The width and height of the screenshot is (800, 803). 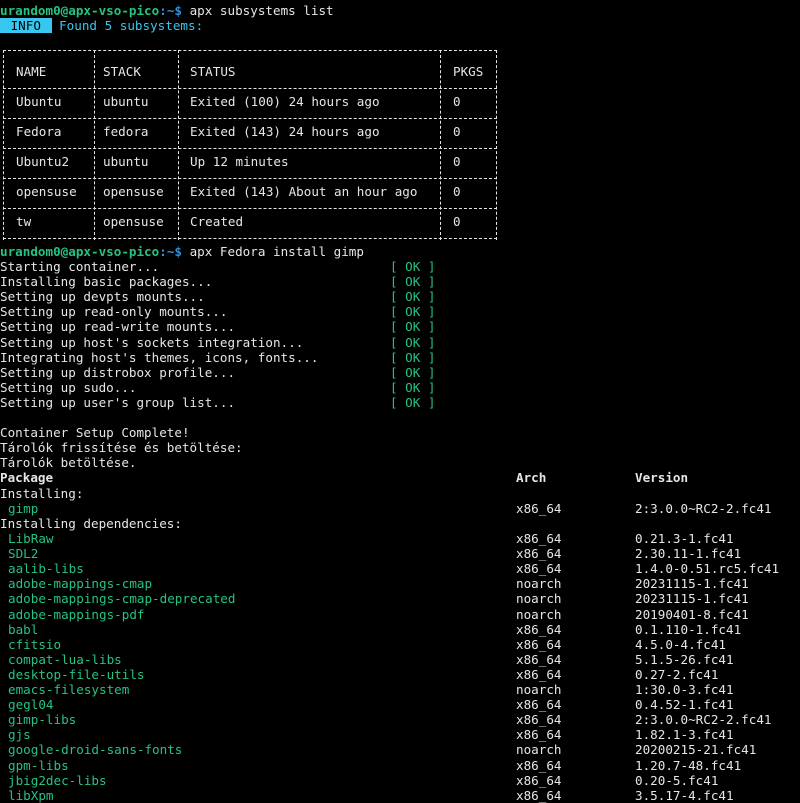 I want to click on package-version: 0.1.110-1.fc41, so click(x=688, y=629).